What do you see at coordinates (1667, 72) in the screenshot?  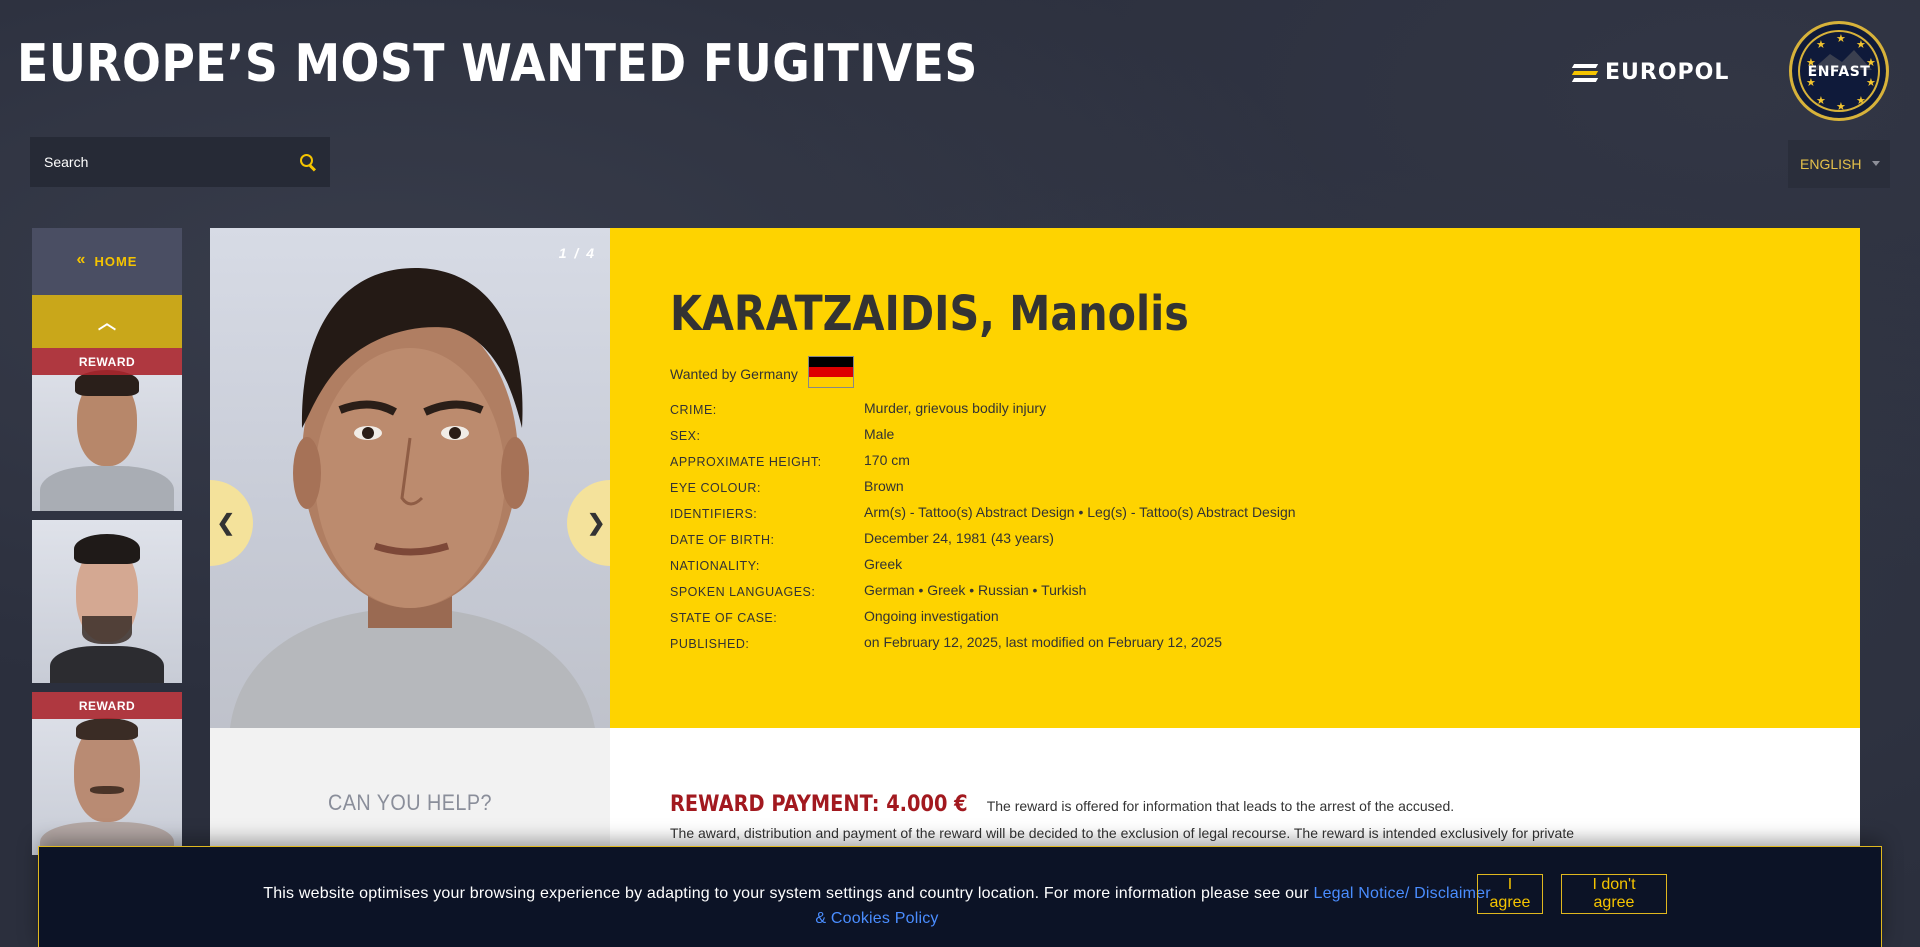 I see `europol-logo-text: EUROPOL` at bounding box center [1667, 72].